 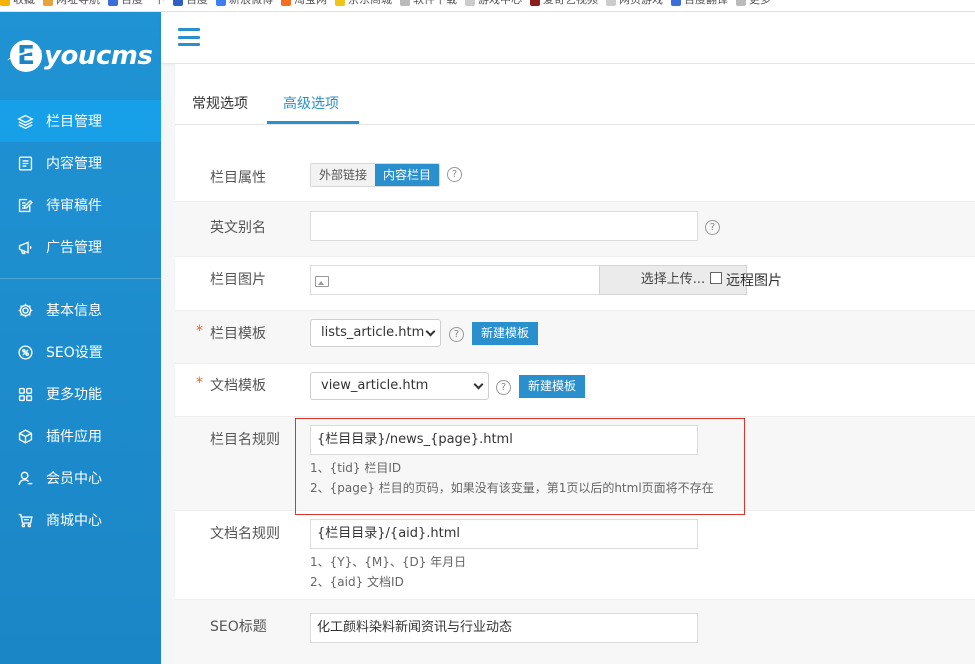 What do you see at coordinates (25, 394) in the screenshot?
I see `grid-icon` at bounding box center [25, 394].